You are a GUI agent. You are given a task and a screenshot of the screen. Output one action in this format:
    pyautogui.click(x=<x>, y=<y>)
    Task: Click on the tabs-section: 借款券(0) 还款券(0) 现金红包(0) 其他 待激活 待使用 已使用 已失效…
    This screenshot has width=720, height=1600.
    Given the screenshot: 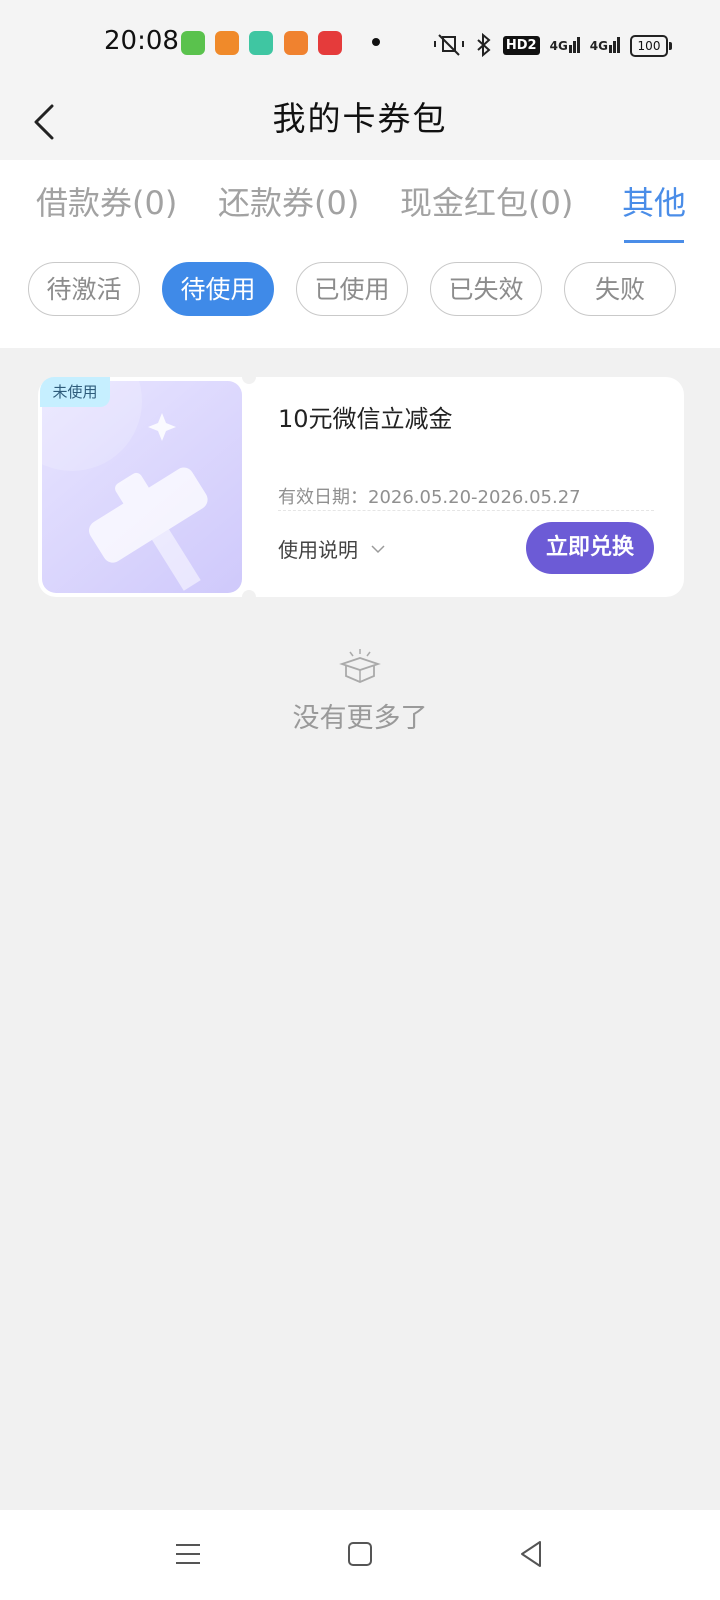 What is the action you would take?
    pyautogui.click(x=360, y=254)
    